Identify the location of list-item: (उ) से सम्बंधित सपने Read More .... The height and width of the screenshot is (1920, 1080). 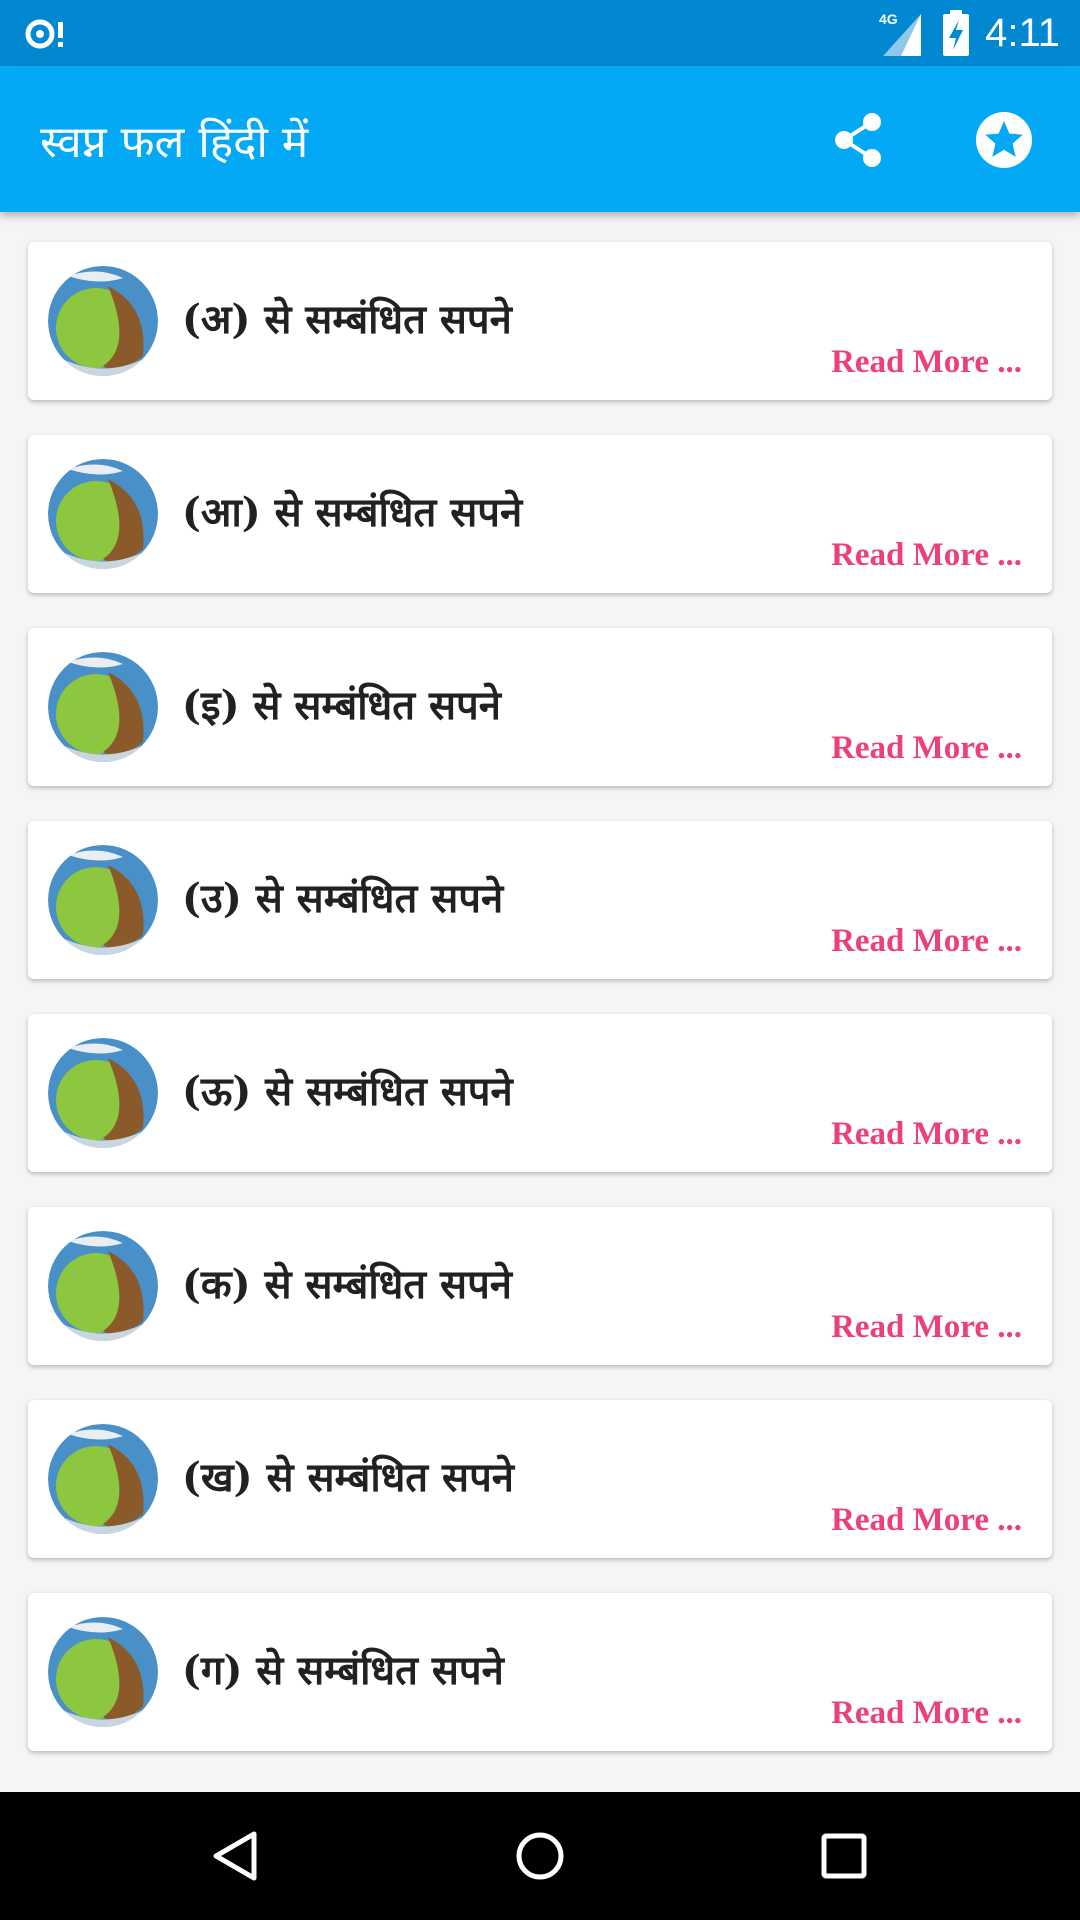
(540, 900).